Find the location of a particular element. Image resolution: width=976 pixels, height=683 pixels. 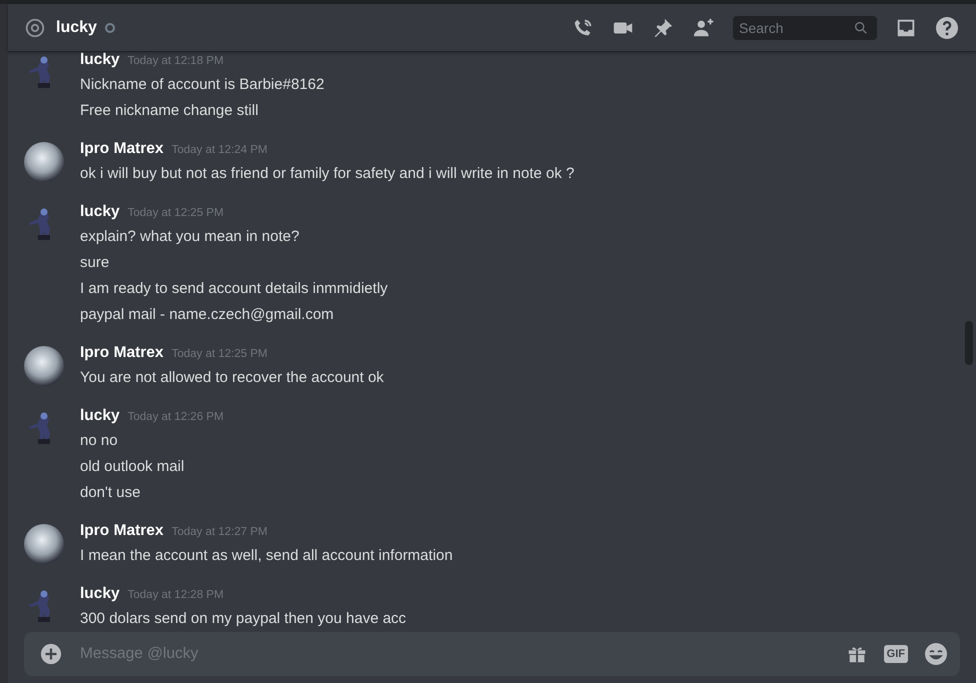

message-text: 300 dolars send on my paypal then you have acc is located at coordinates (243, 618).